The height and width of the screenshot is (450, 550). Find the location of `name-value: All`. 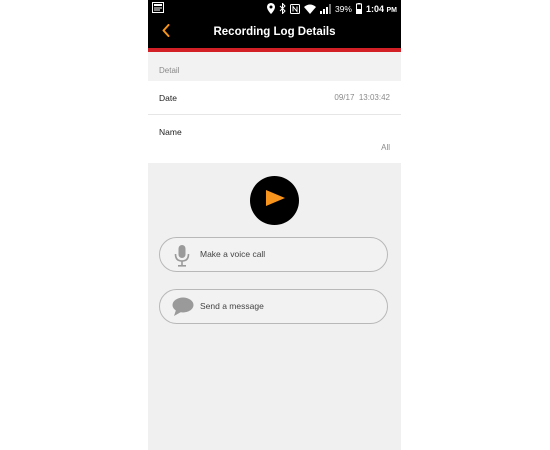

name-value: All is located at coordinates (385, 147).